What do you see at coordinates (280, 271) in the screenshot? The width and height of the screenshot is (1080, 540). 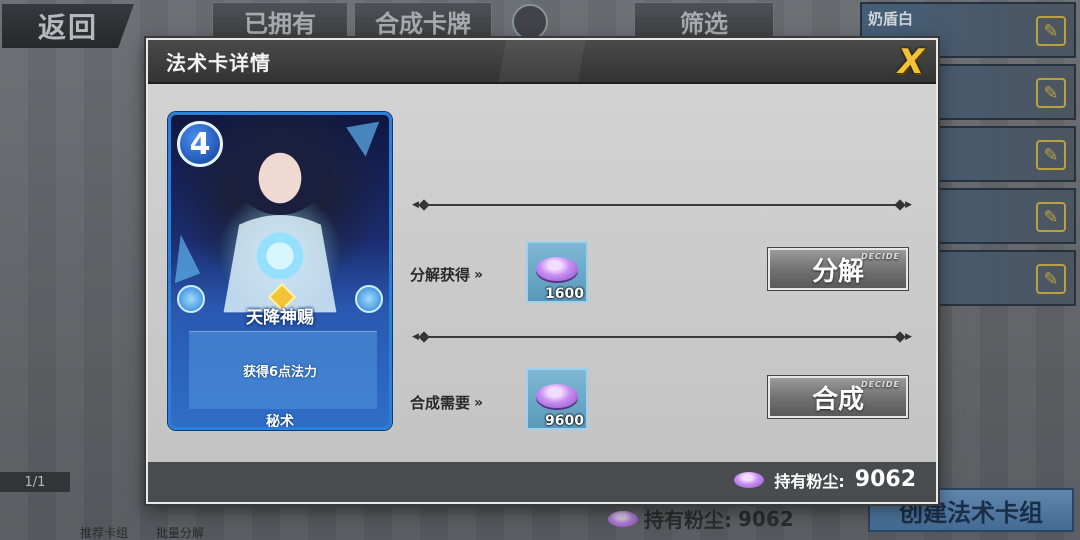 I see `spell-card: 4 天降神赐 获得6点法力 秘术` at bounding box center [280, 271].